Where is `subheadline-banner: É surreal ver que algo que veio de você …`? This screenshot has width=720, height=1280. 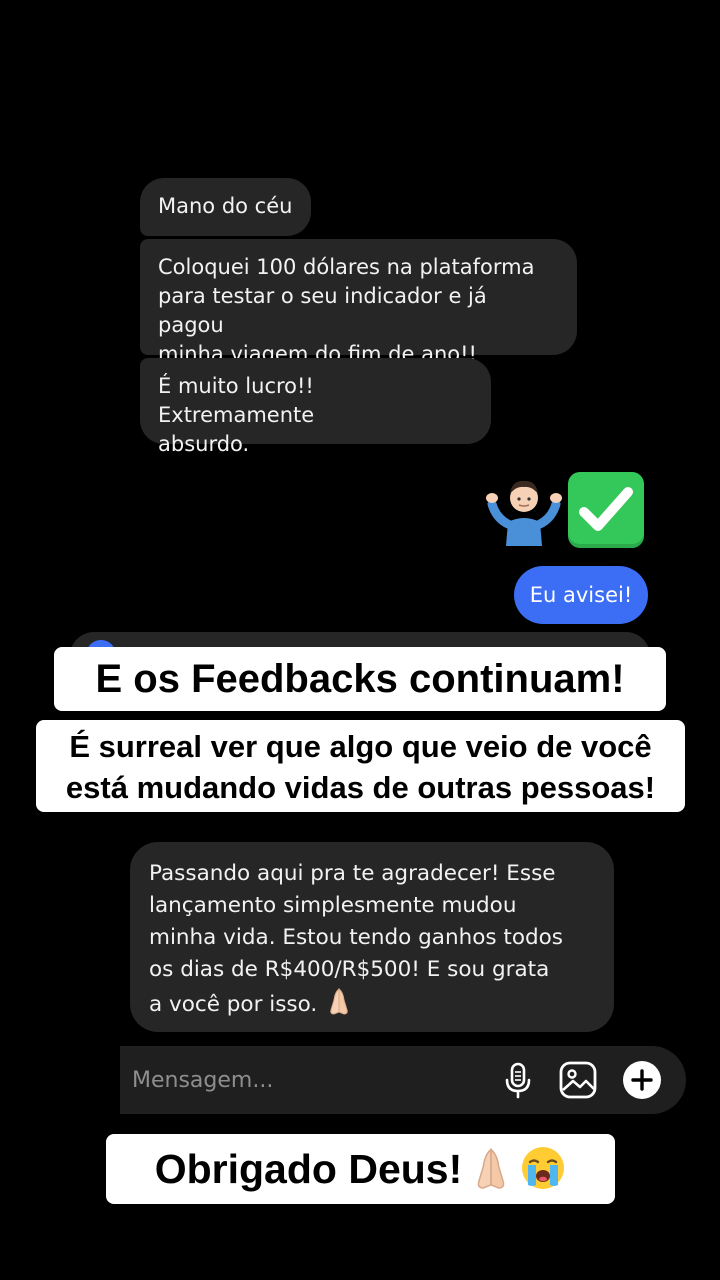 subheadline-banner: É surreal ver que algo que veio de você … is located at coordinates (360, 766).